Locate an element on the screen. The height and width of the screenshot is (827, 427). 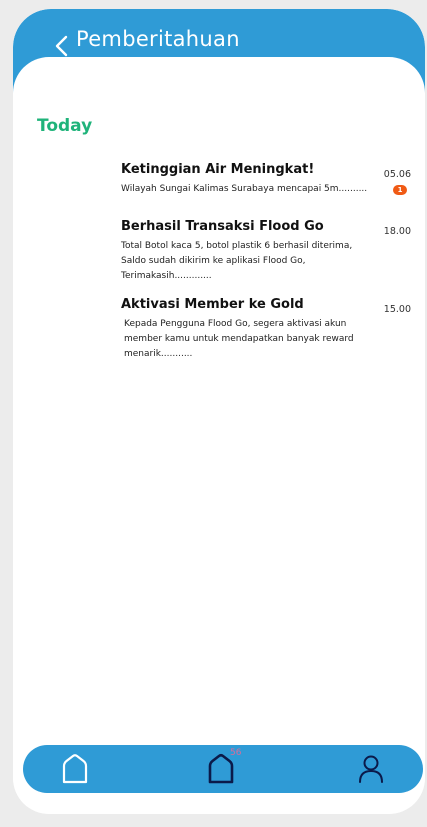
user-icon is located at coordinates (371, 769).